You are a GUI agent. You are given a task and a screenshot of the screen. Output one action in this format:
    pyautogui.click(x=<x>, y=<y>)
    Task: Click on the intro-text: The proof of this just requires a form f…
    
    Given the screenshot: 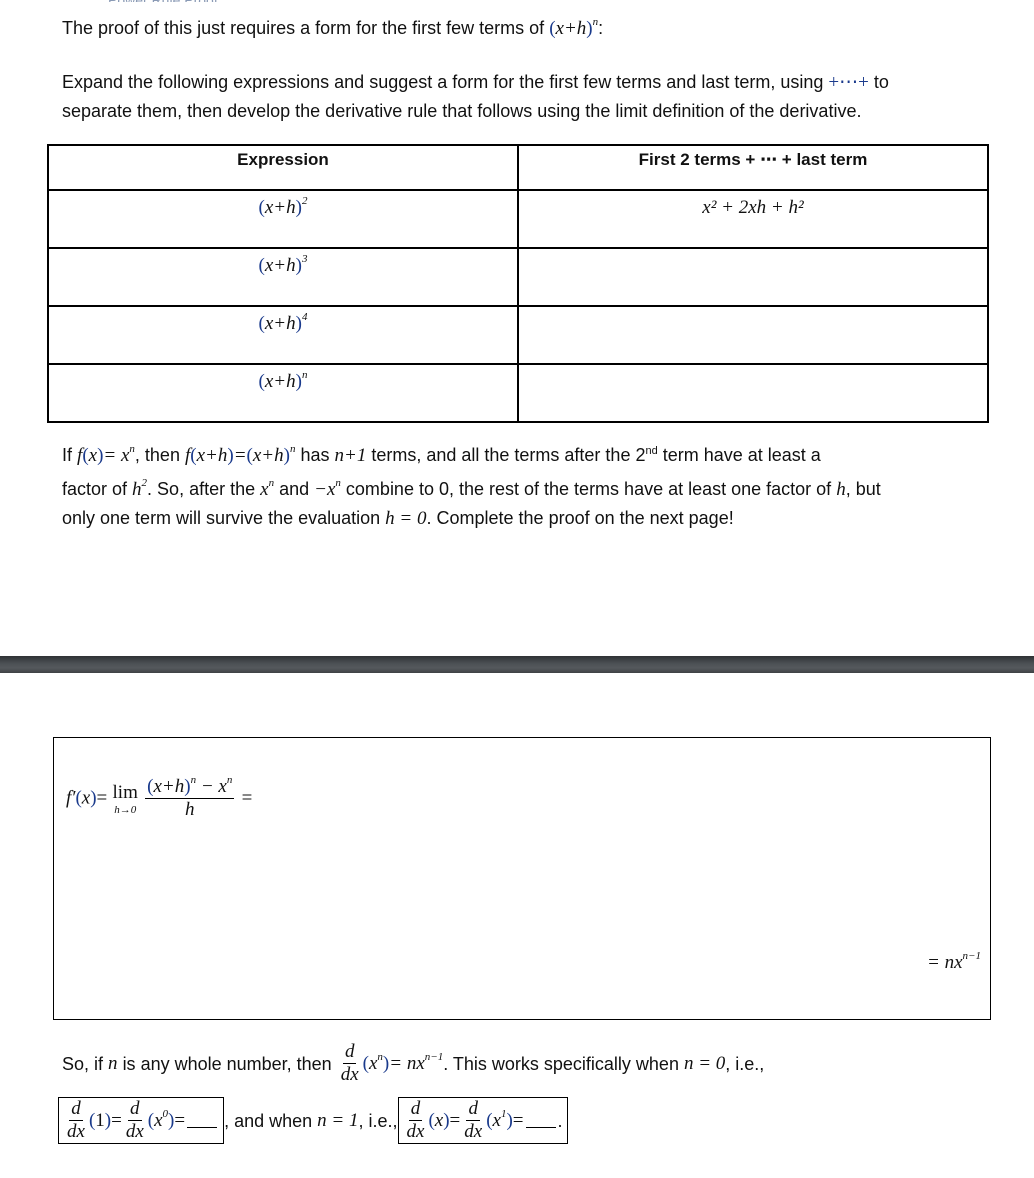 What is the action you would take?
    pyautogui.click(x=333, y=28)
    